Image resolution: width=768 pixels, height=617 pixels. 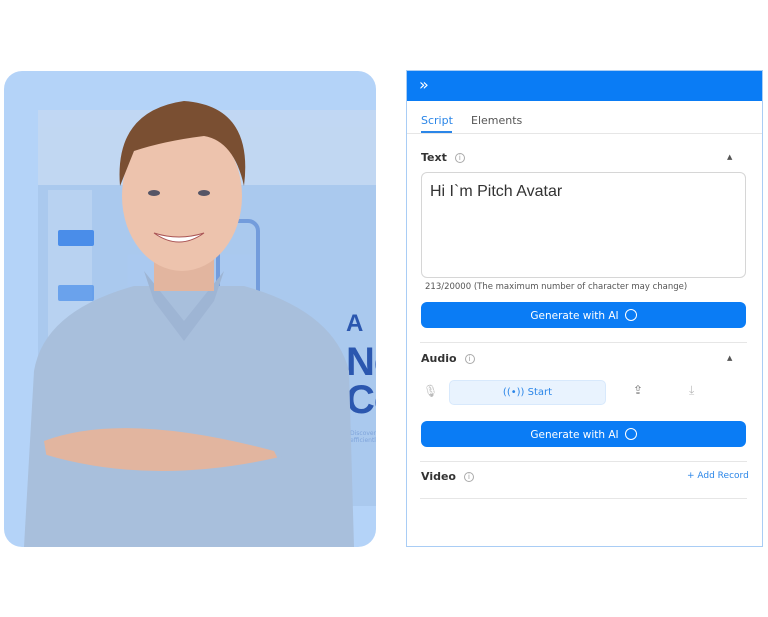 I want to click on download-icon: ⤓, so click(x=691, y=390).